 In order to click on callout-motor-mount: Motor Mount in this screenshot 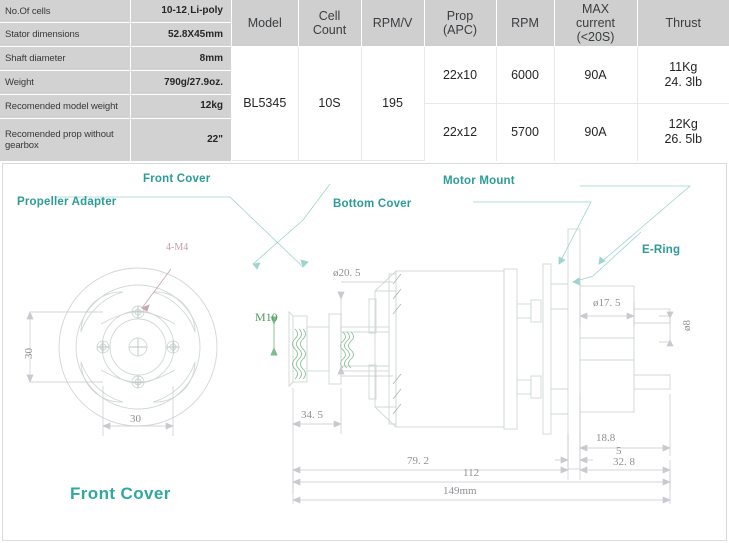, I will do `click(479, 181)`.